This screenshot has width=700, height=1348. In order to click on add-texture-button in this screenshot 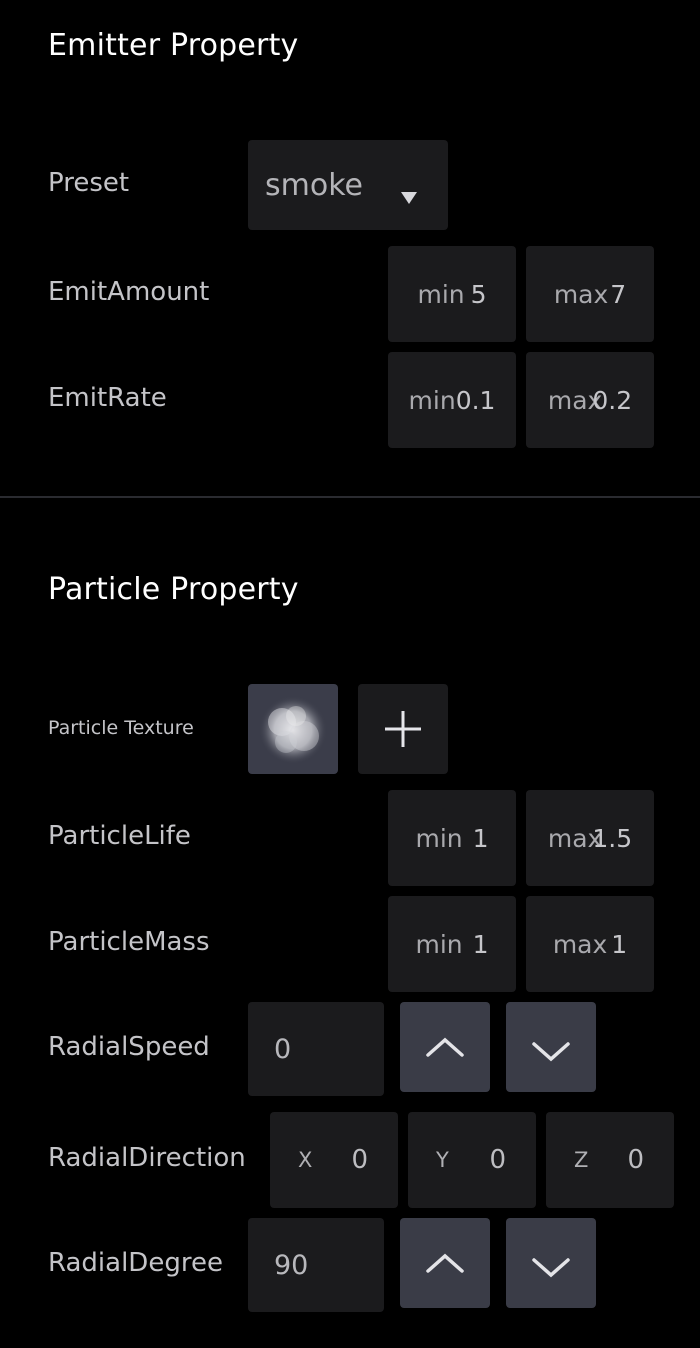, I will do `click(403, 729)`.